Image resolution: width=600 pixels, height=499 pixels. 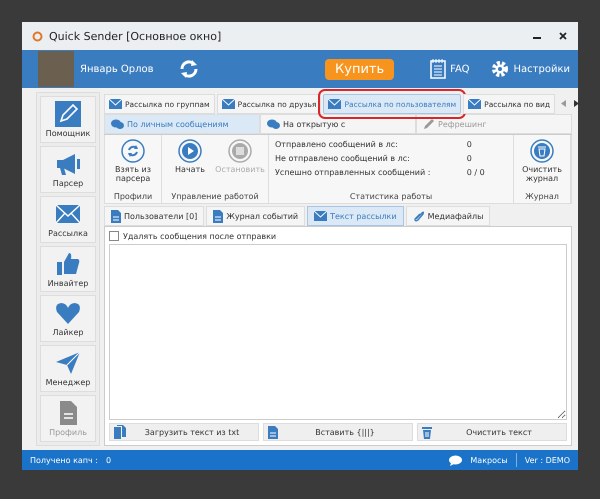 I want to click on sidebar-item: Рассылка, so click(x=68, y=219).